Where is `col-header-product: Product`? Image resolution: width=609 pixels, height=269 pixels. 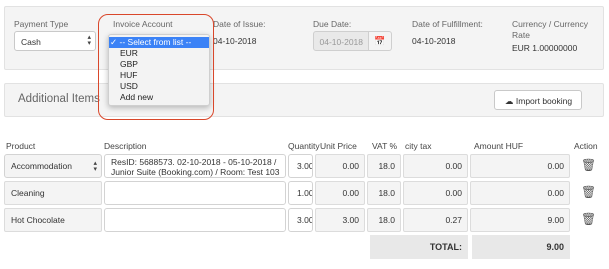
col-header-product: Product is located at coordinates (21, 146).